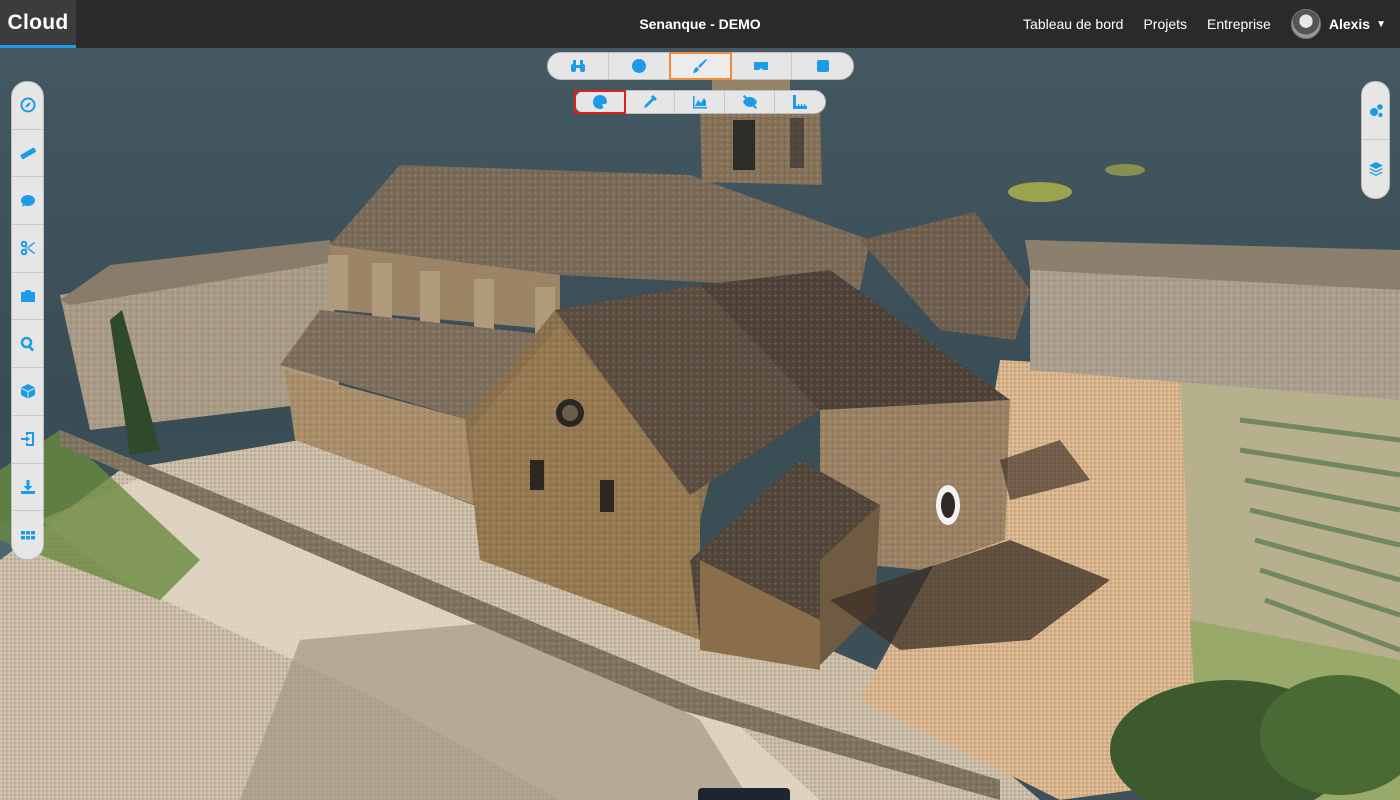 The height and width of the screenshot is (800, 1400). I want to click on ruler-corner-icon, so click(800, 102).